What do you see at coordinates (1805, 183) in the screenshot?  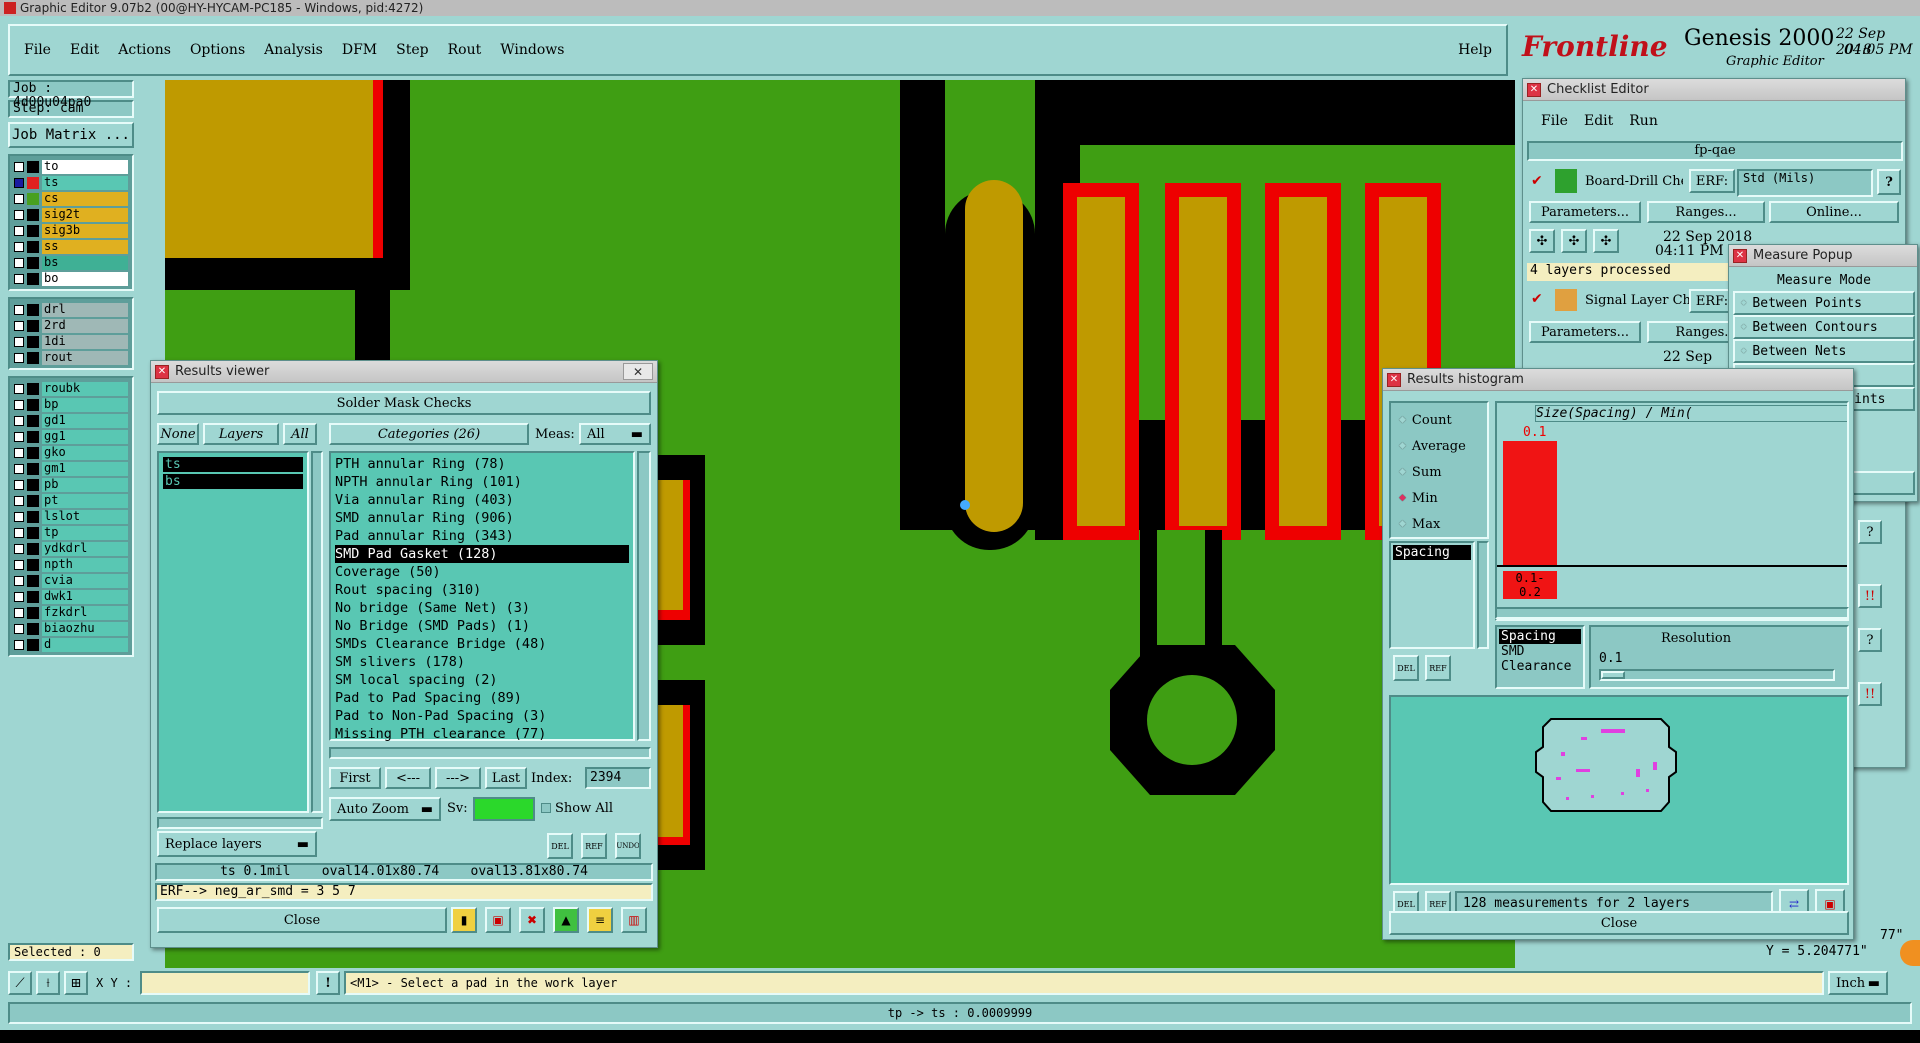 I see `units-field: Std (Mils)` at bounding box center [1805, 183].